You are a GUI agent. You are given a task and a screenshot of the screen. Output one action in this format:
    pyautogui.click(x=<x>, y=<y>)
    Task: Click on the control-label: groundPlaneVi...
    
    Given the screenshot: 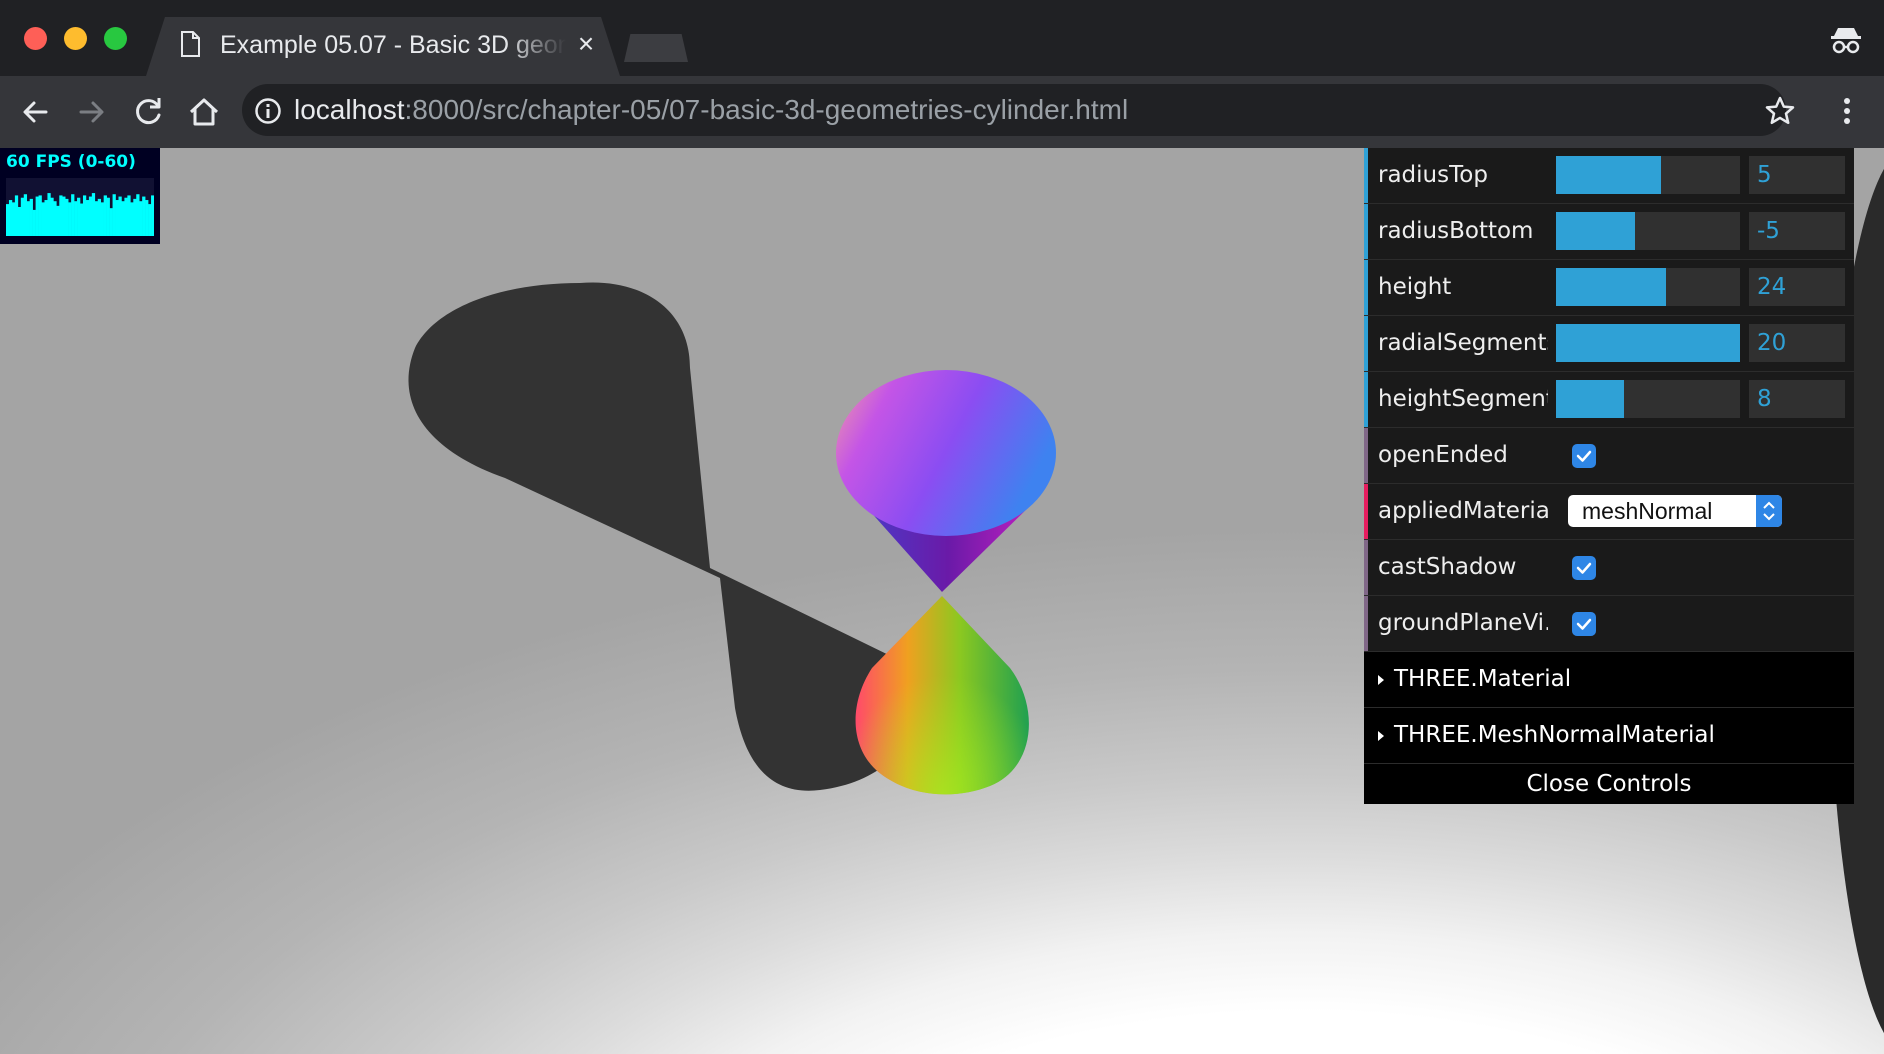 What is the action you would take?
    pyautogui.click(x=1463, y=623)
    